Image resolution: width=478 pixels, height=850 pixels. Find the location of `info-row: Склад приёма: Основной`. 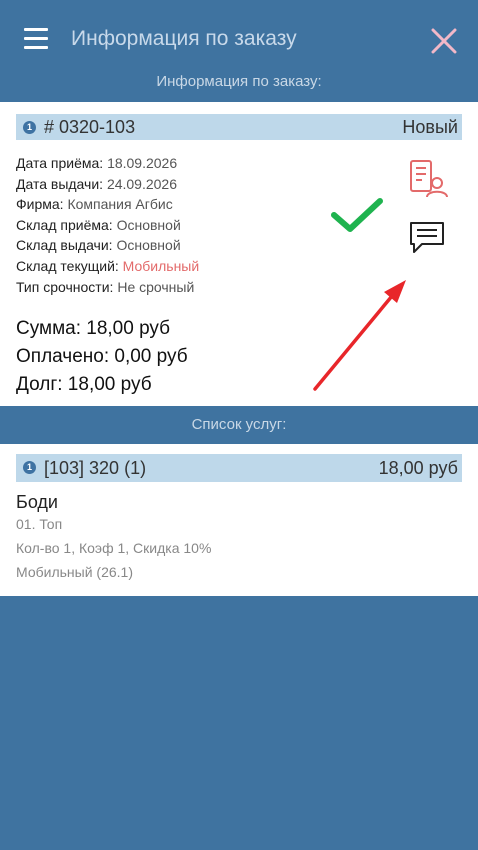

info-row: Склад приёма: Основной is located at coordinates (107, 225).